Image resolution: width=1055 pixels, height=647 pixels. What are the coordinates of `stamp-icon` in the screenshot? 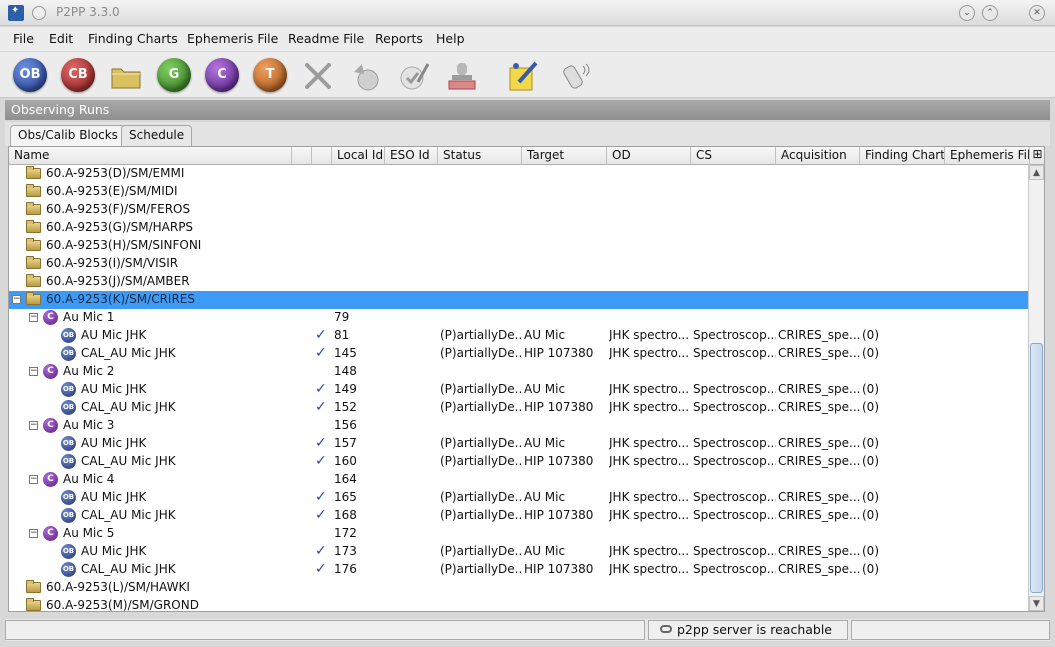 It's located at (462, 76).